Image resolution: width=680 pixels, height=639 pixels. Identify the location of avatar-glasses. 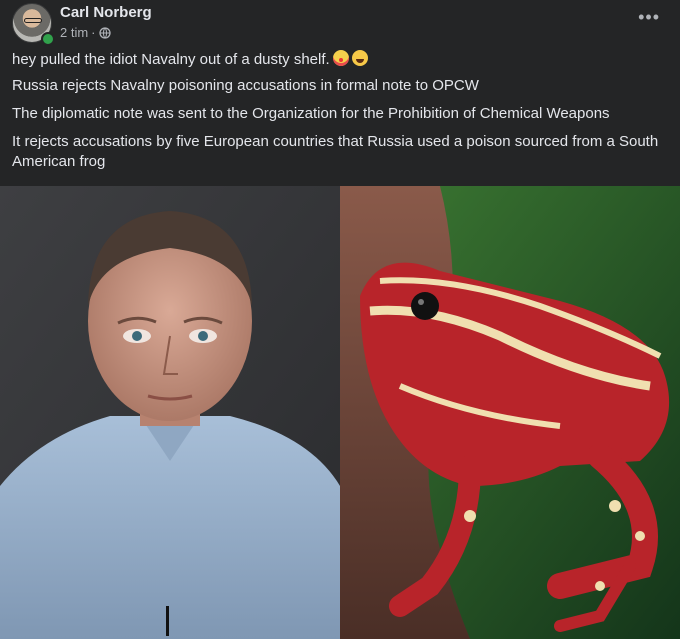
(33, 20).